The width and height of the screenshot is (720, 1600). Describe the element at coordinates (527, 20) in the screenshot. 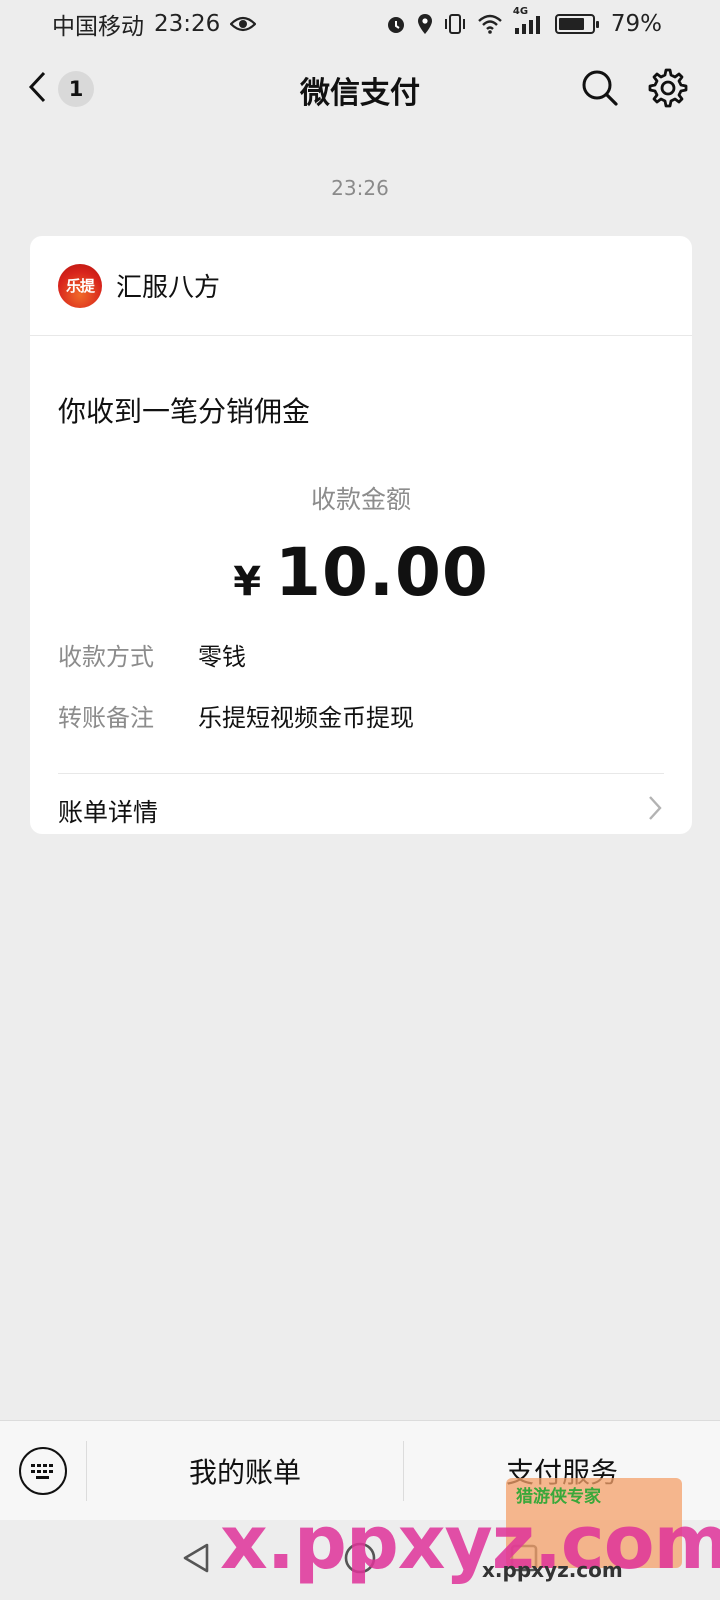

I see `signal-icon: 4G` at that location.